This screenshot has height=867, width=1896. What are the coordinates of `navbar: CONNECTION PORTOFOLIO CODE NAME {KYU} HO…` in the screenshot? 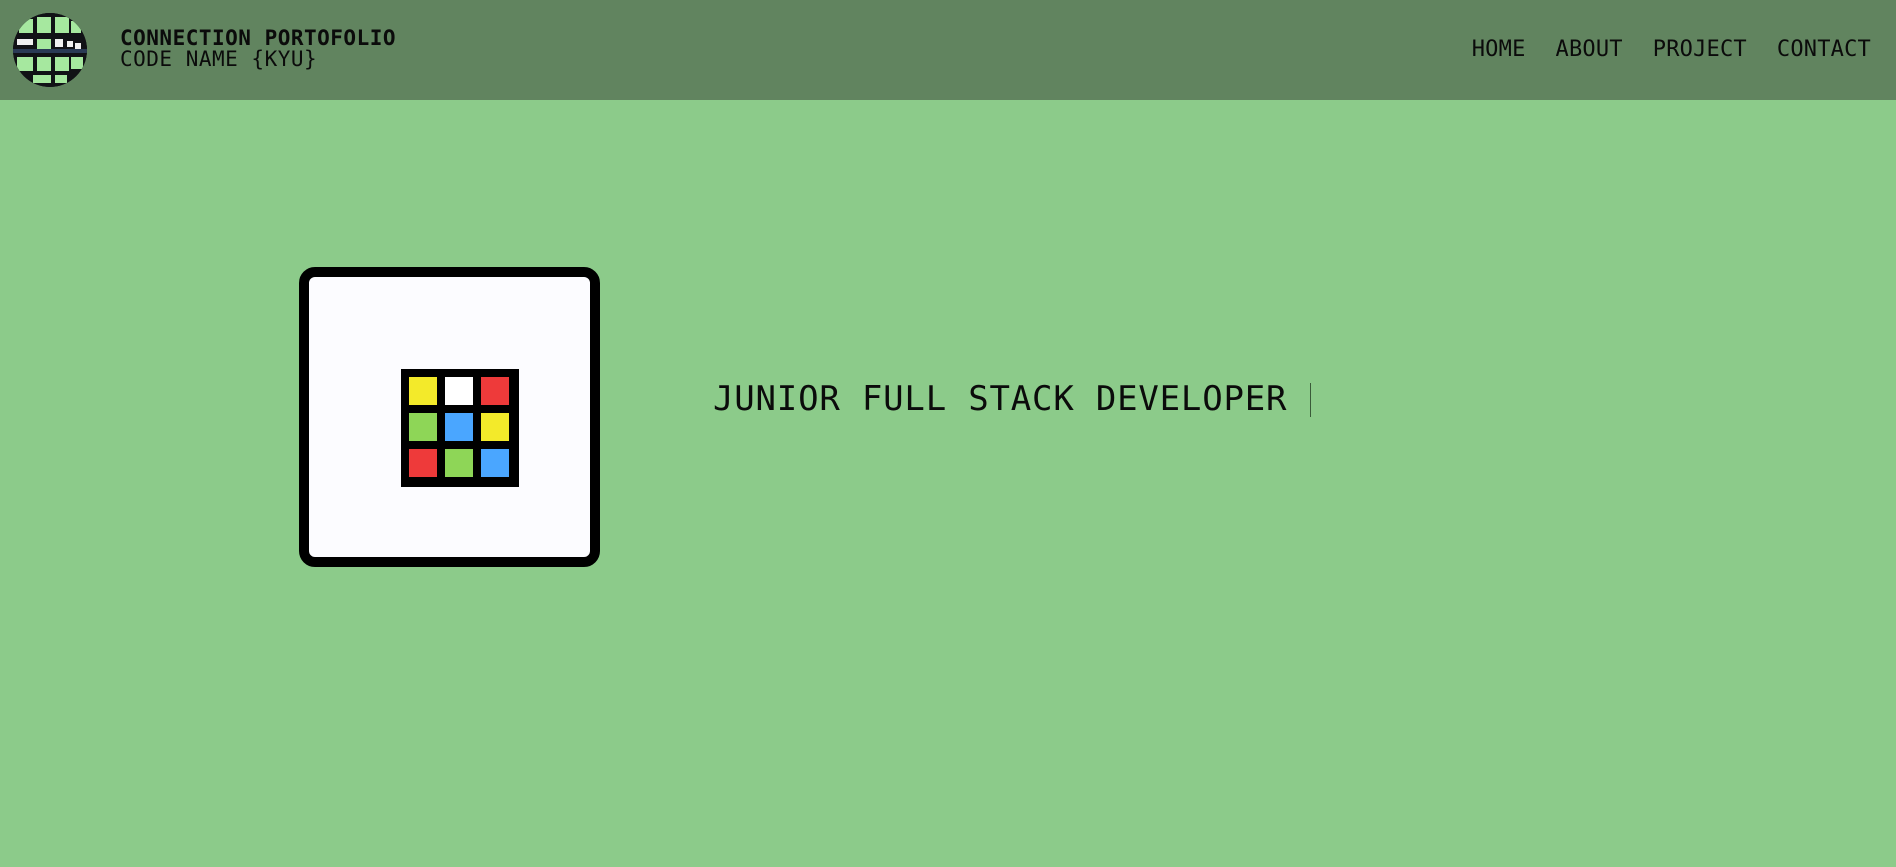 It's located at (948, 50).